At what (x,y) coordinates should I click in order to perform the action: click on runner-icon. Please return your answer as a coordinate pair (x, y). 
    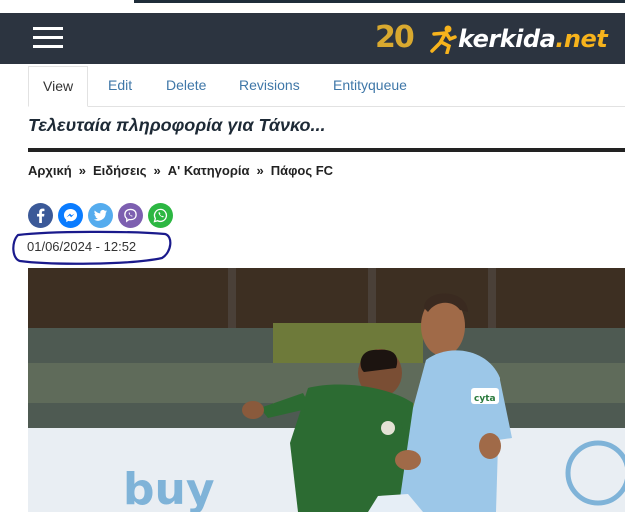
    Looking at the image, I should click on (443, 39).